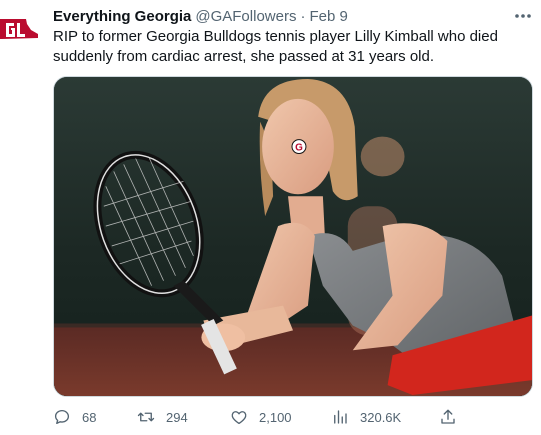 The image size is (541, 435). What do you see at coordinates (122, 17) in the screenshot?
I see `author-display-name: Everything Georgia` at bounding box center [122, 17].